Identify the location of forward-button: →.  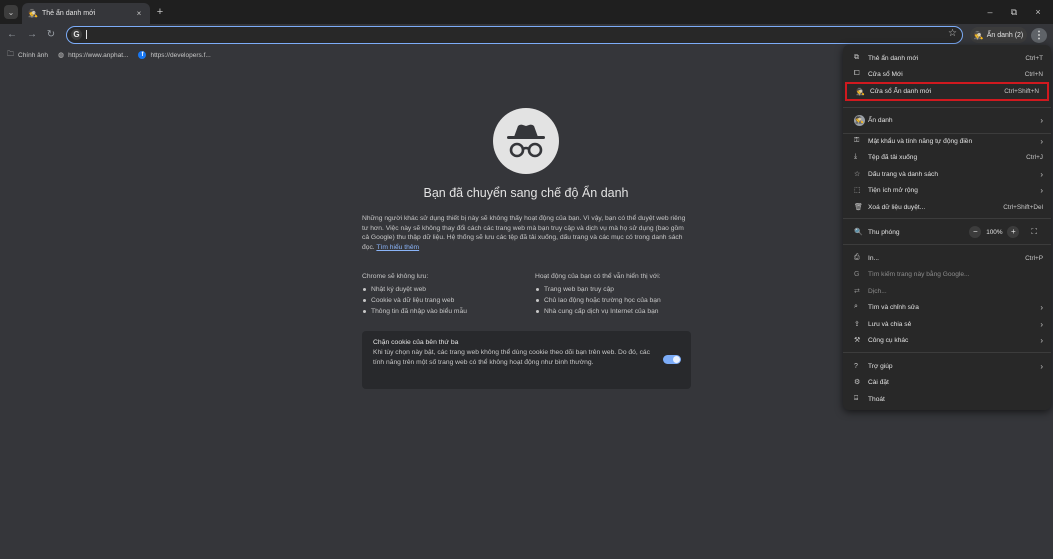
(32, 35).